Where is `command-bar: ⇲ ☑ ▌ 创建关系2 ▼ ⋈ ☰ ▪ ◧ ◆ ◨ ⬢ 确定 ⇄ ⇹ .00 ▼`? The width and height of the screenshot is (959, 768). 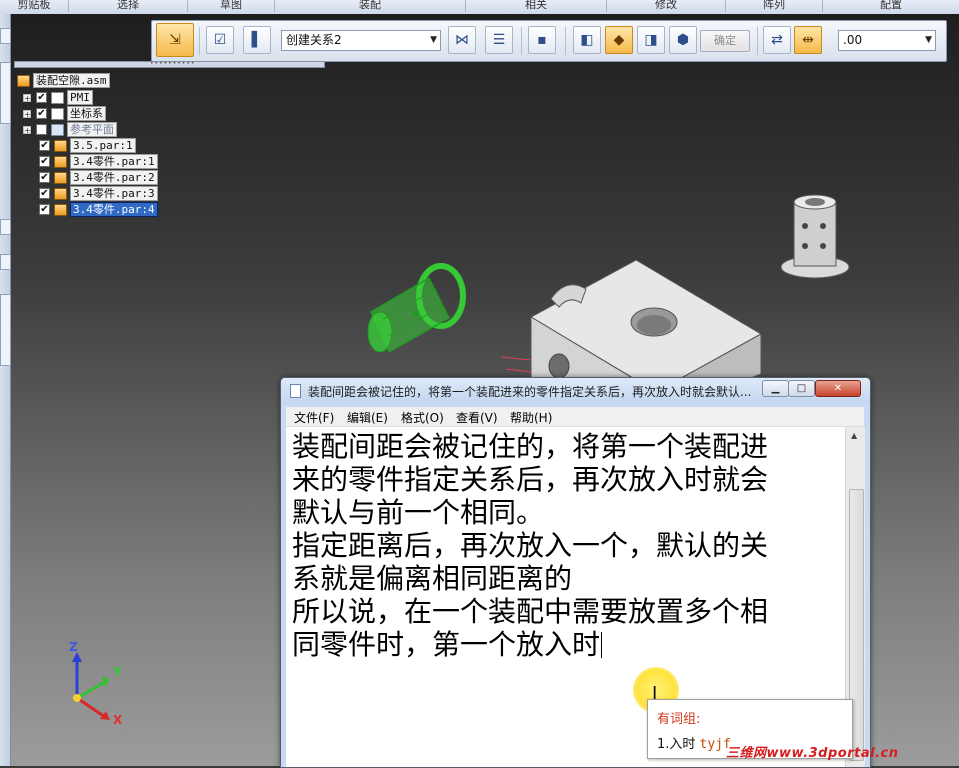
command-bar: ⇲ ☑ ▌ 创建关系2 ▼ ⋈ ☰ ▪ ◧ ◆ ◨ ⬢ 确定 ⇄ ⇹ .00 ▼ is located at coordinates (549, 41).